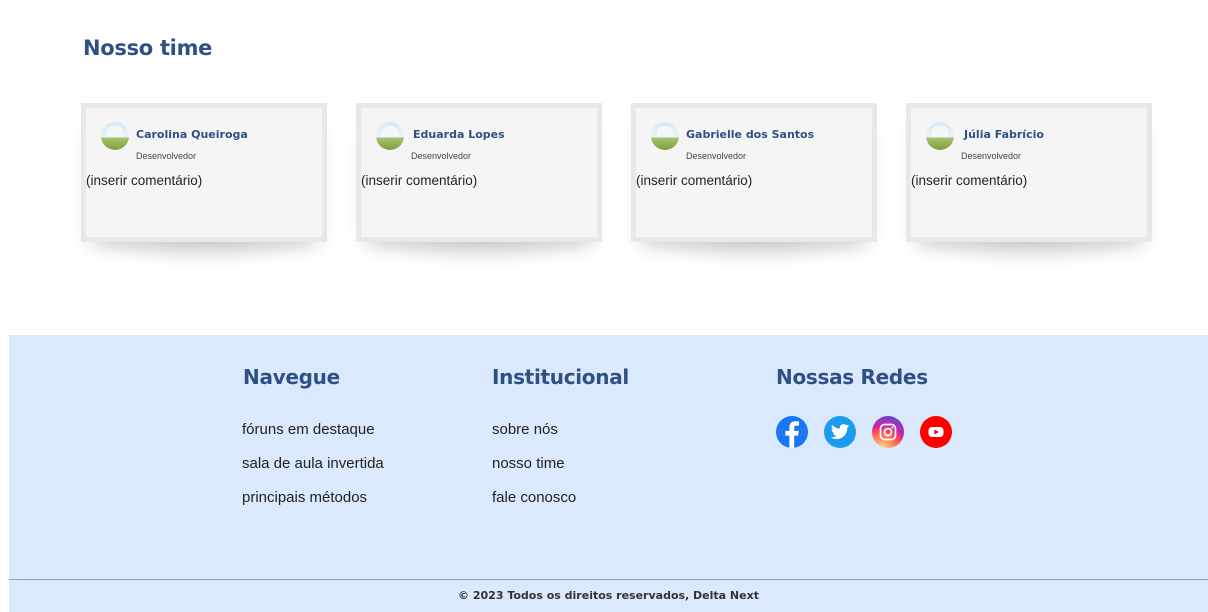  Describe the element at coordinates (304, 497) in the screenshot. I see `link-principais-metodos: principais métodos` at that location.